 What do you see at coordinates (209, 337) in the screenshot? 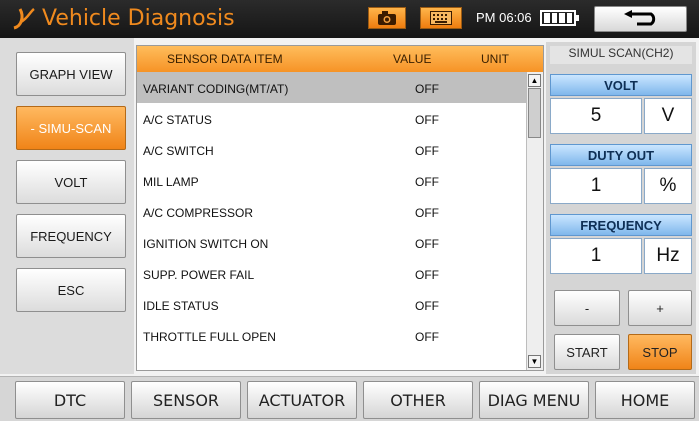
I see `row-item-label: THROTTLE FULL OPEN` at bounding box center [209, 337].